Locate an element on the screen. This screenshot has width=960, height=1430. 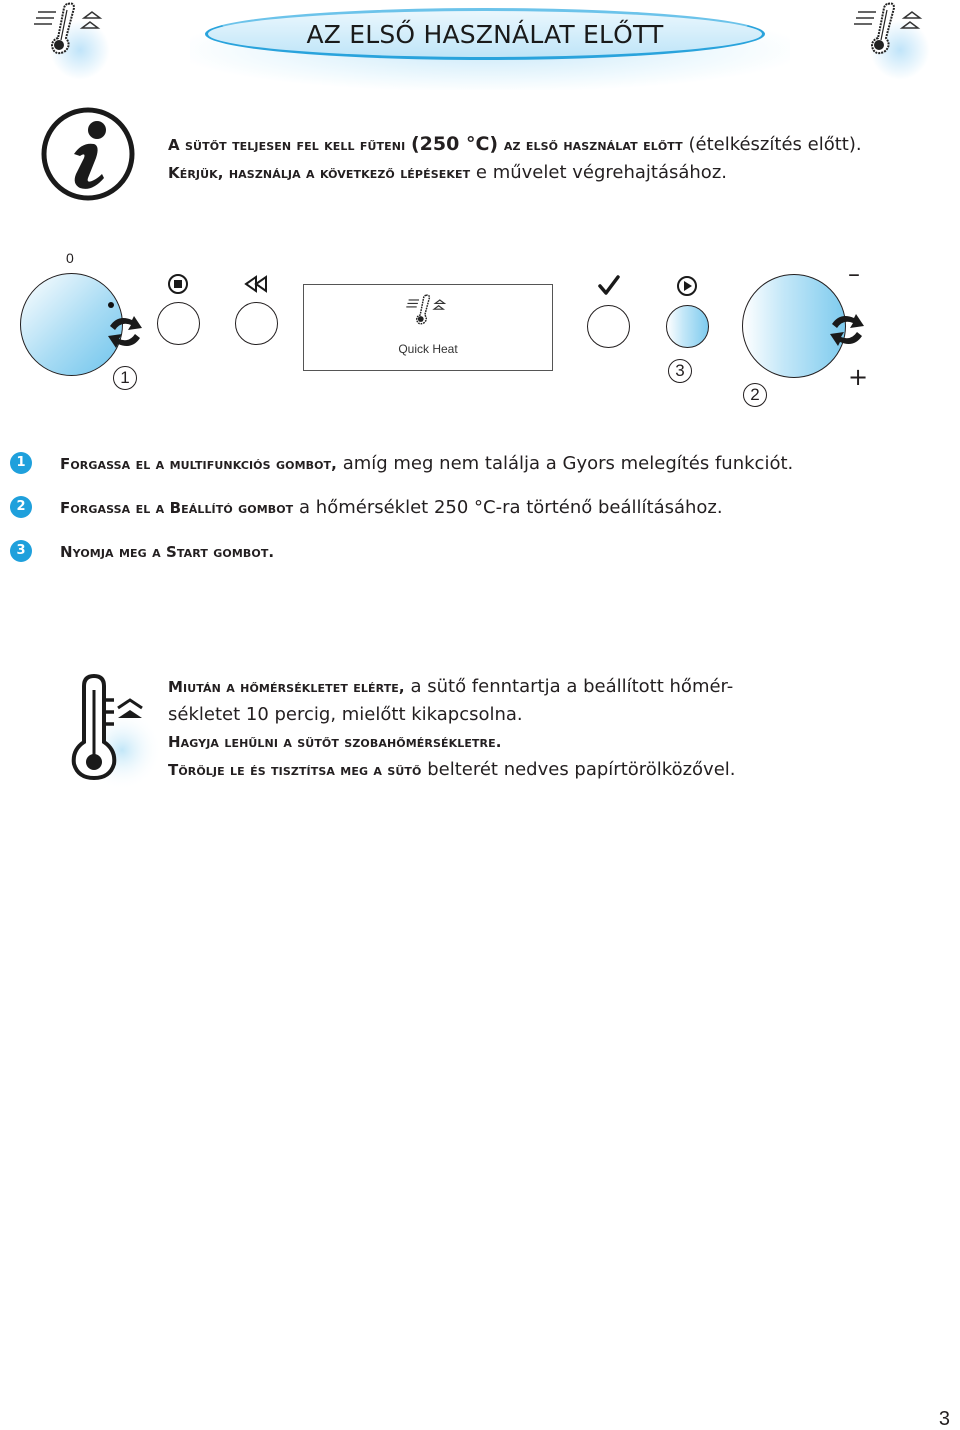
callout-2: 2 is located at coordinates (755, 395).